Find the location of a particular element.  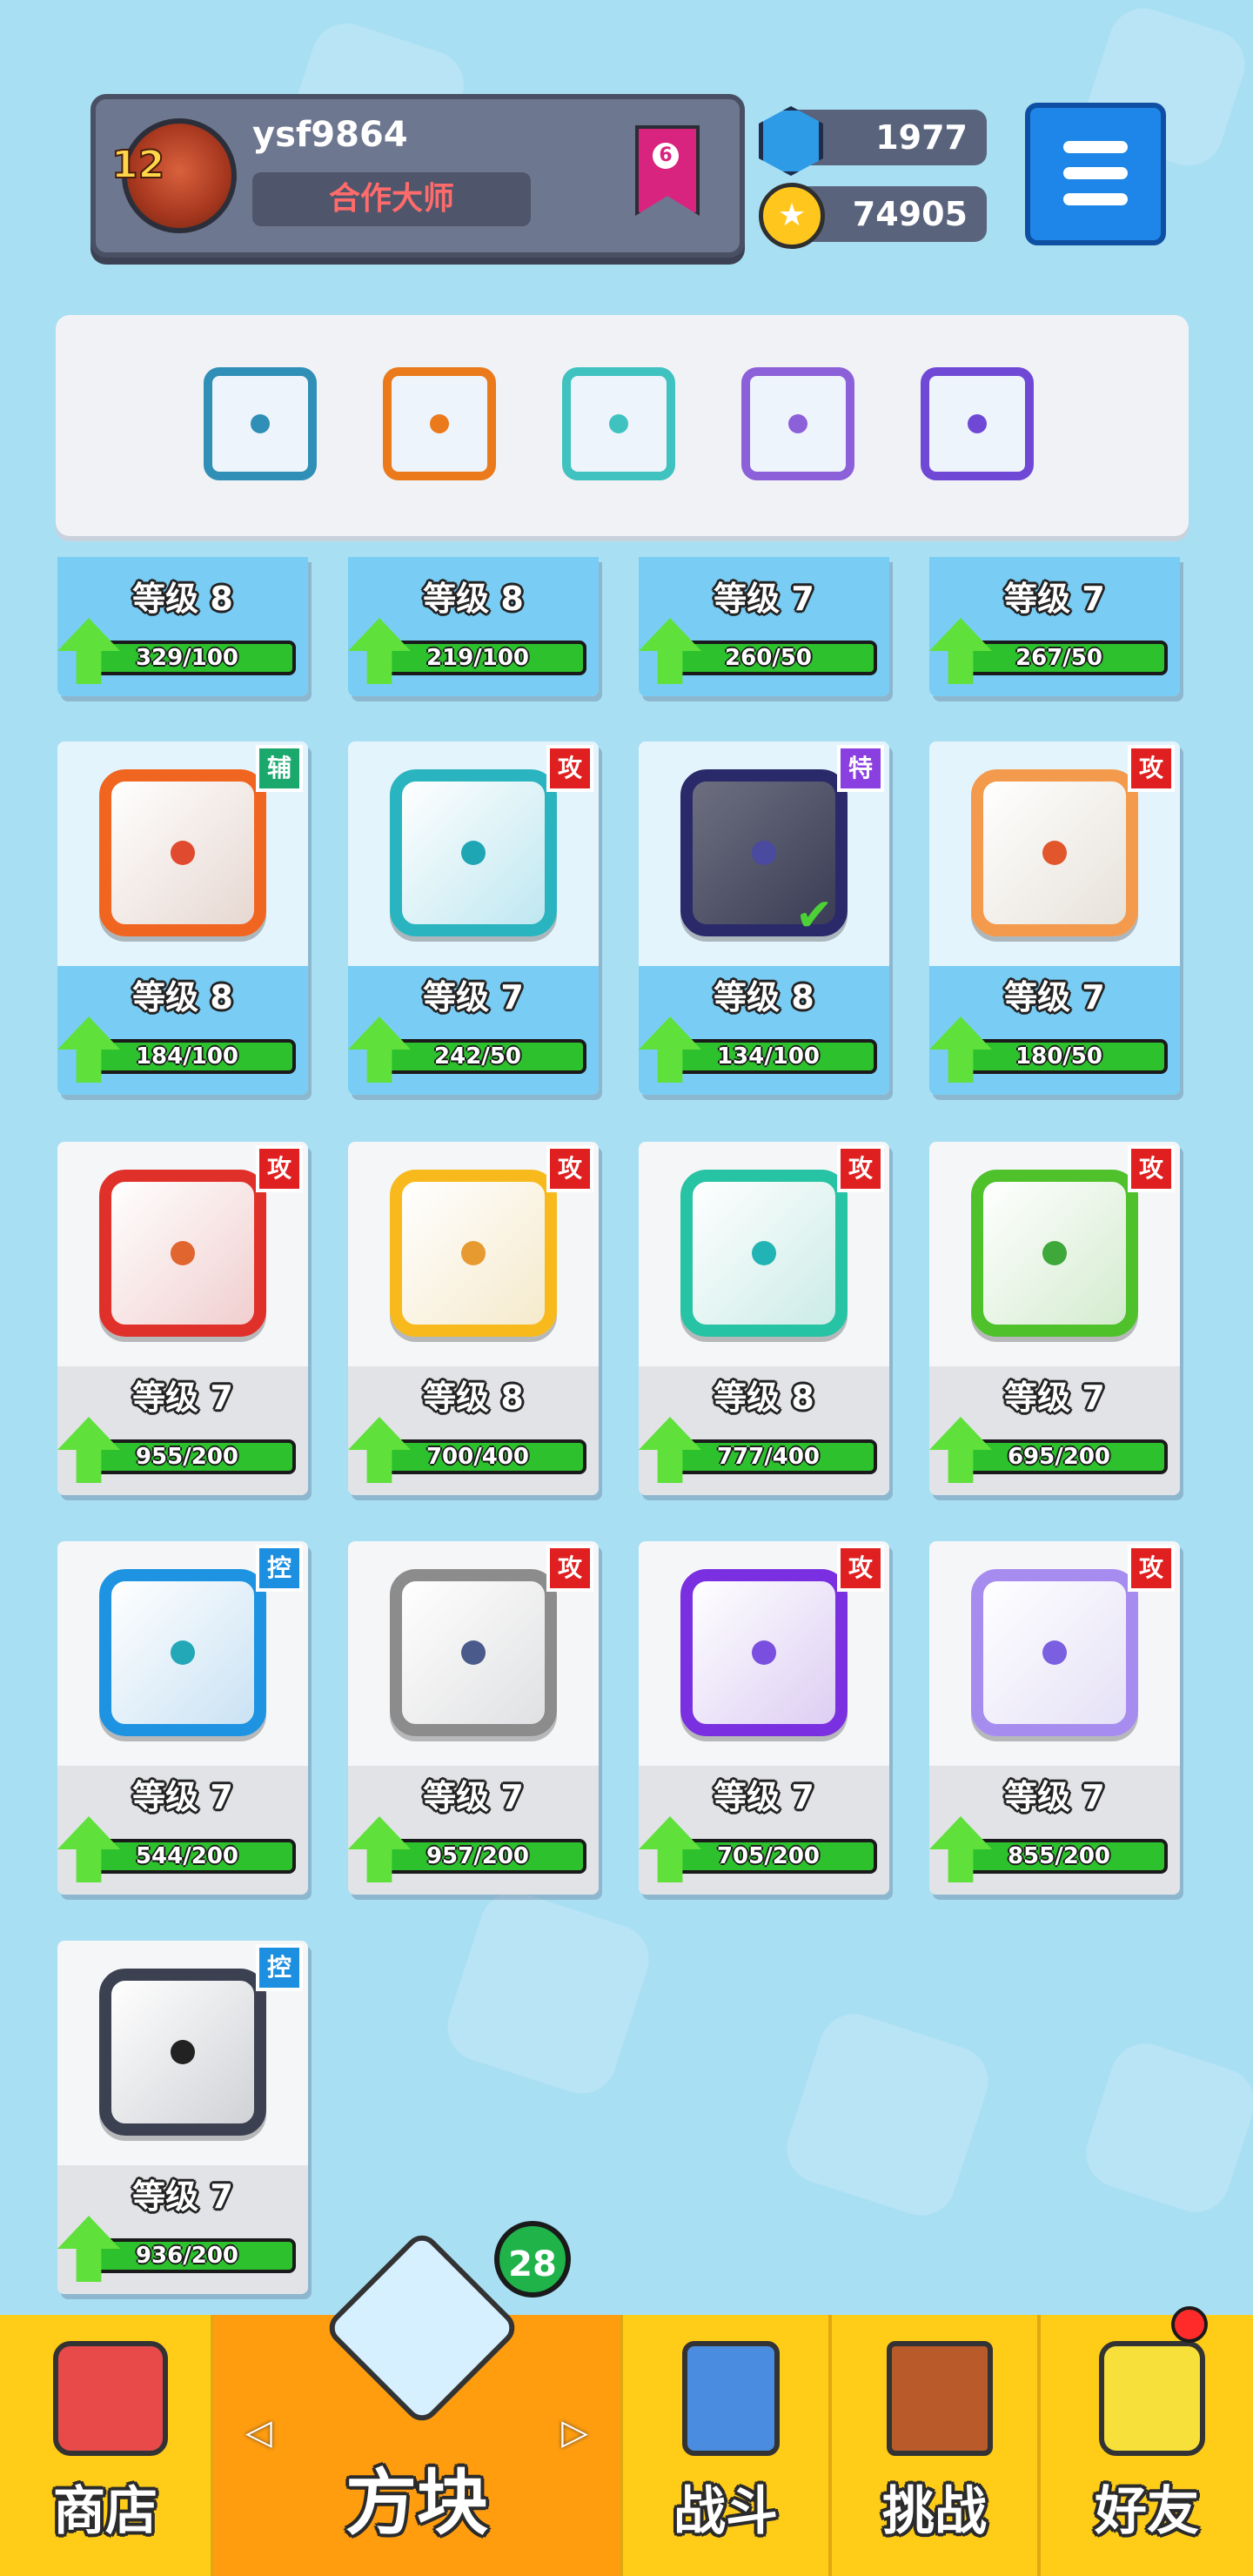

blue-vortex-dragon-icon is located at coordinates (260, 424).